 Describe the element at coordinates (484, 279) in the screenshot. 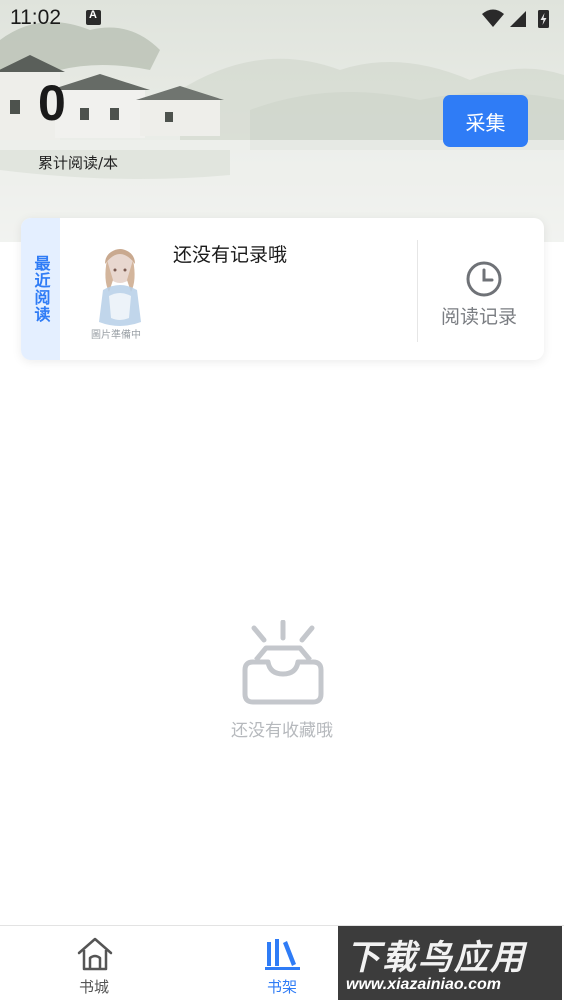

I see `clock-icon` at that location.